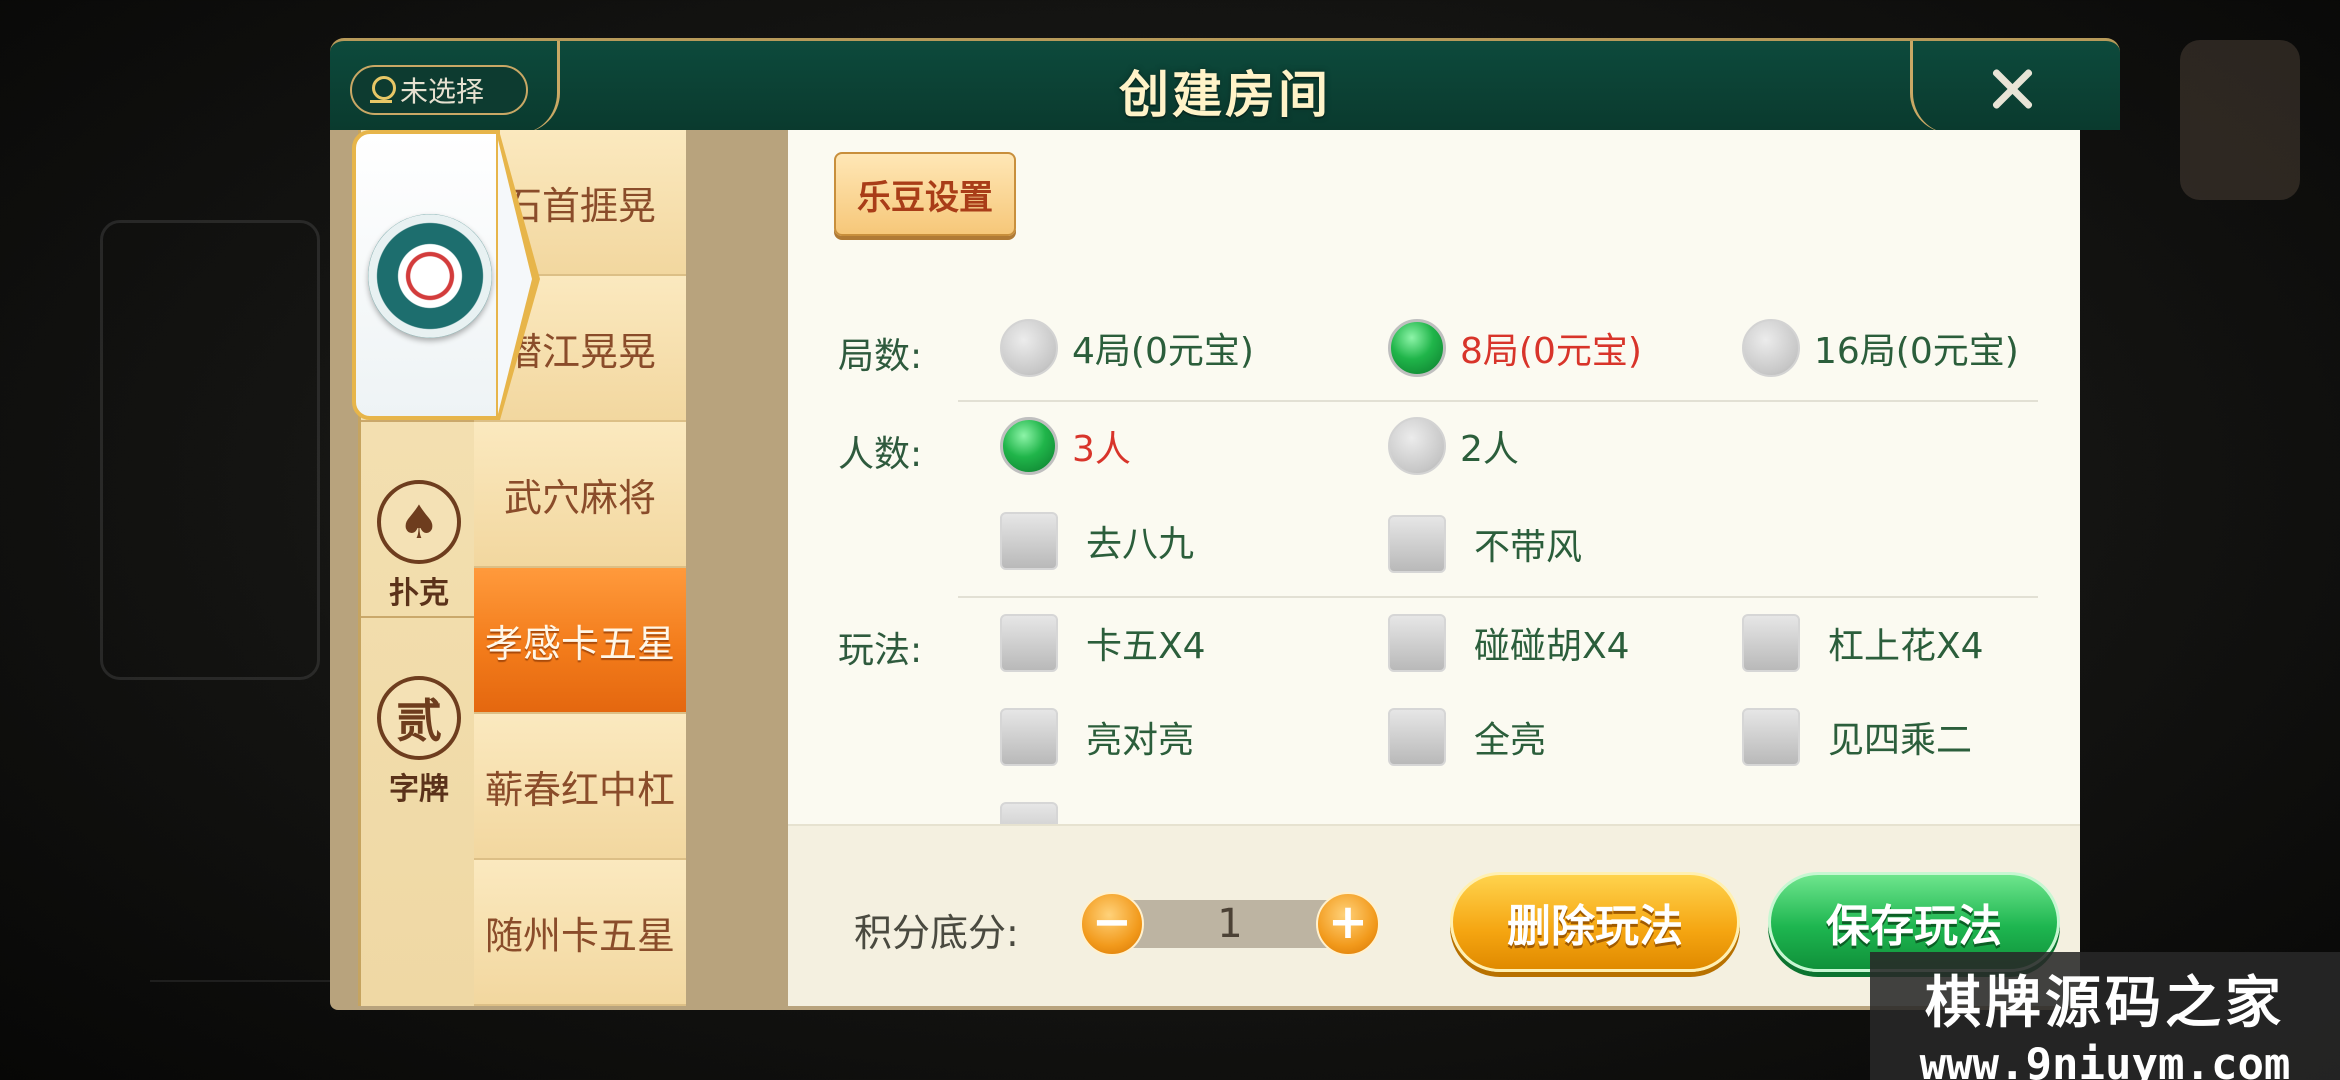 This screenshot has width=2340, height=1080. I want to click on option-text: 卡五X4, so click(1146, 646).